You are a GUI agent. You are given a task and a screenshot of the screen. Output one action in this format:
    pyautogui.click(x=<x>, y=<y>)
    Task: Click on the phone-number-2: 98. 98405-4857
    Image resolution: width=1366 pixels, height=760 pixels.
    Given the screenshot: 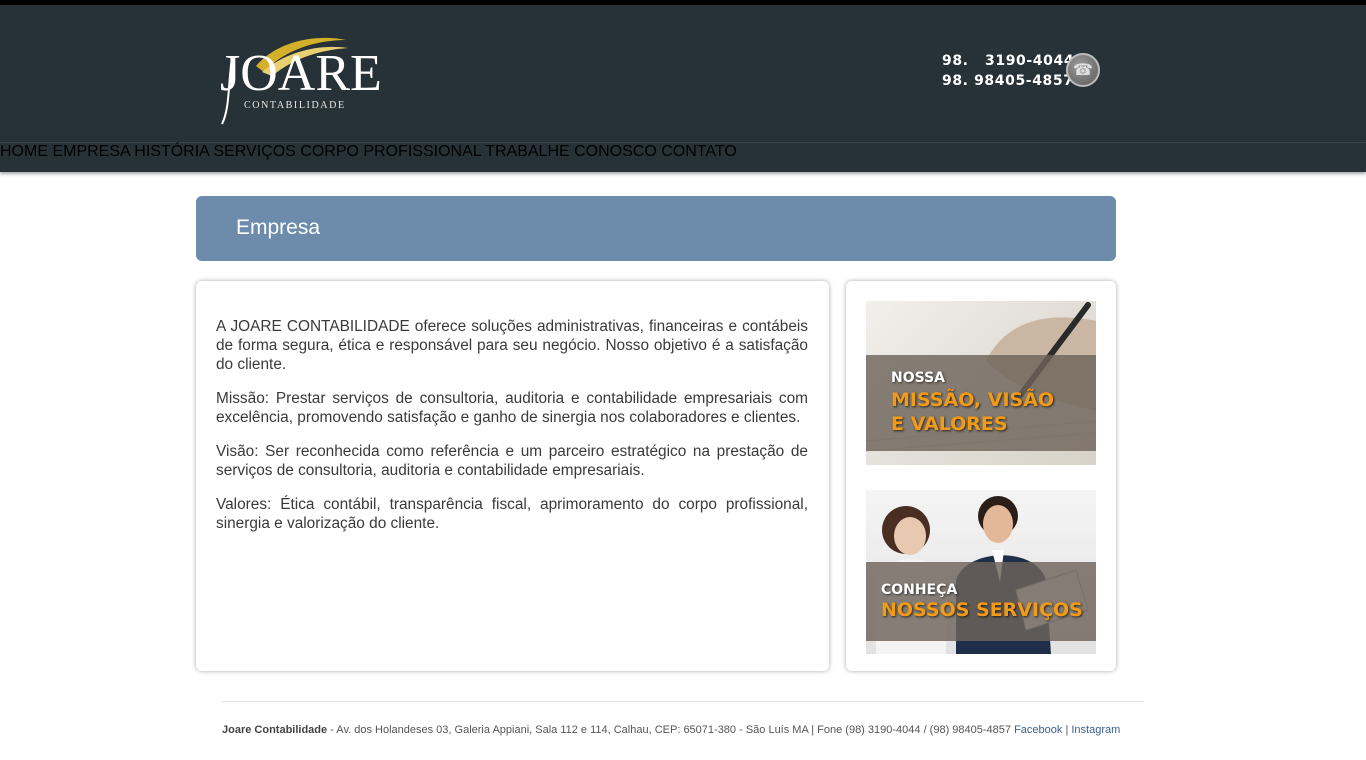 What is the action you would take?
    pyautogui.click(x=1008, y=81)
    